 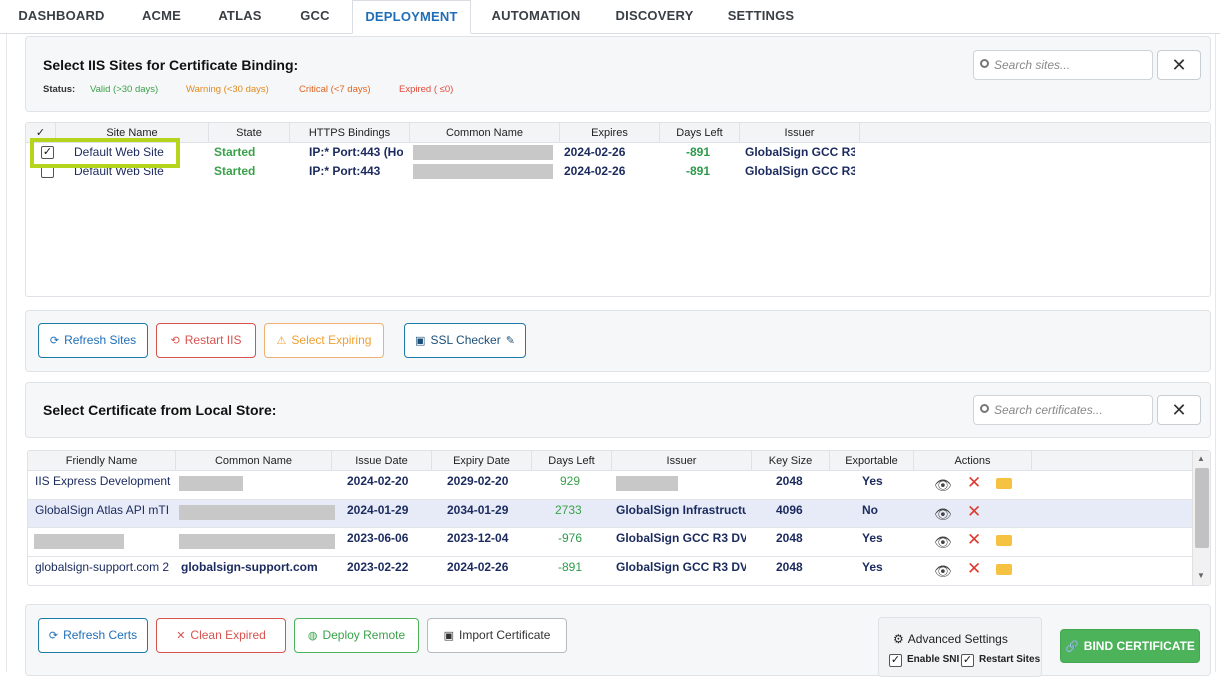 What do you see at coordinates (478, 510) in the screenshot?
I see `cert-expiry-date: 2034-01-29` at bounding box center [478, 510].